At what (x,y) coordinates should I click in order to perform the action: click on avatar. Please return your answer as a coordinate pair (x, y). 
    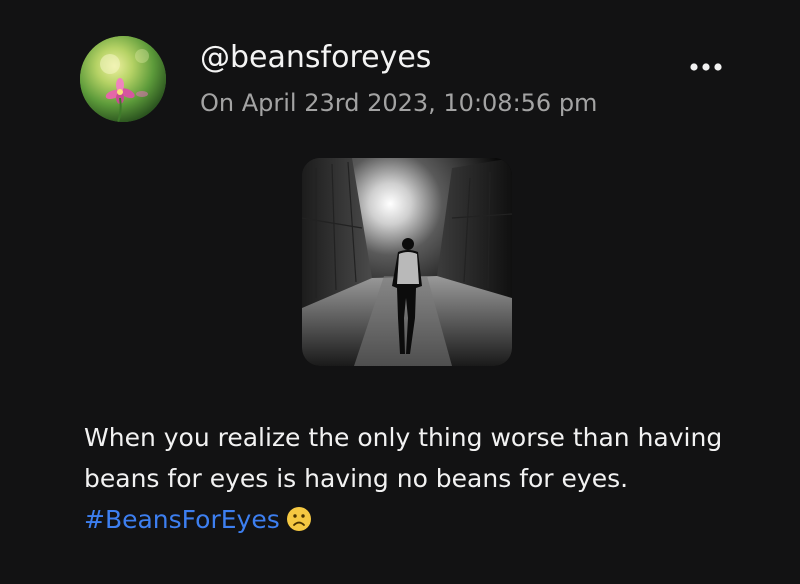
    Looking at the image, I should click on (123, 79).